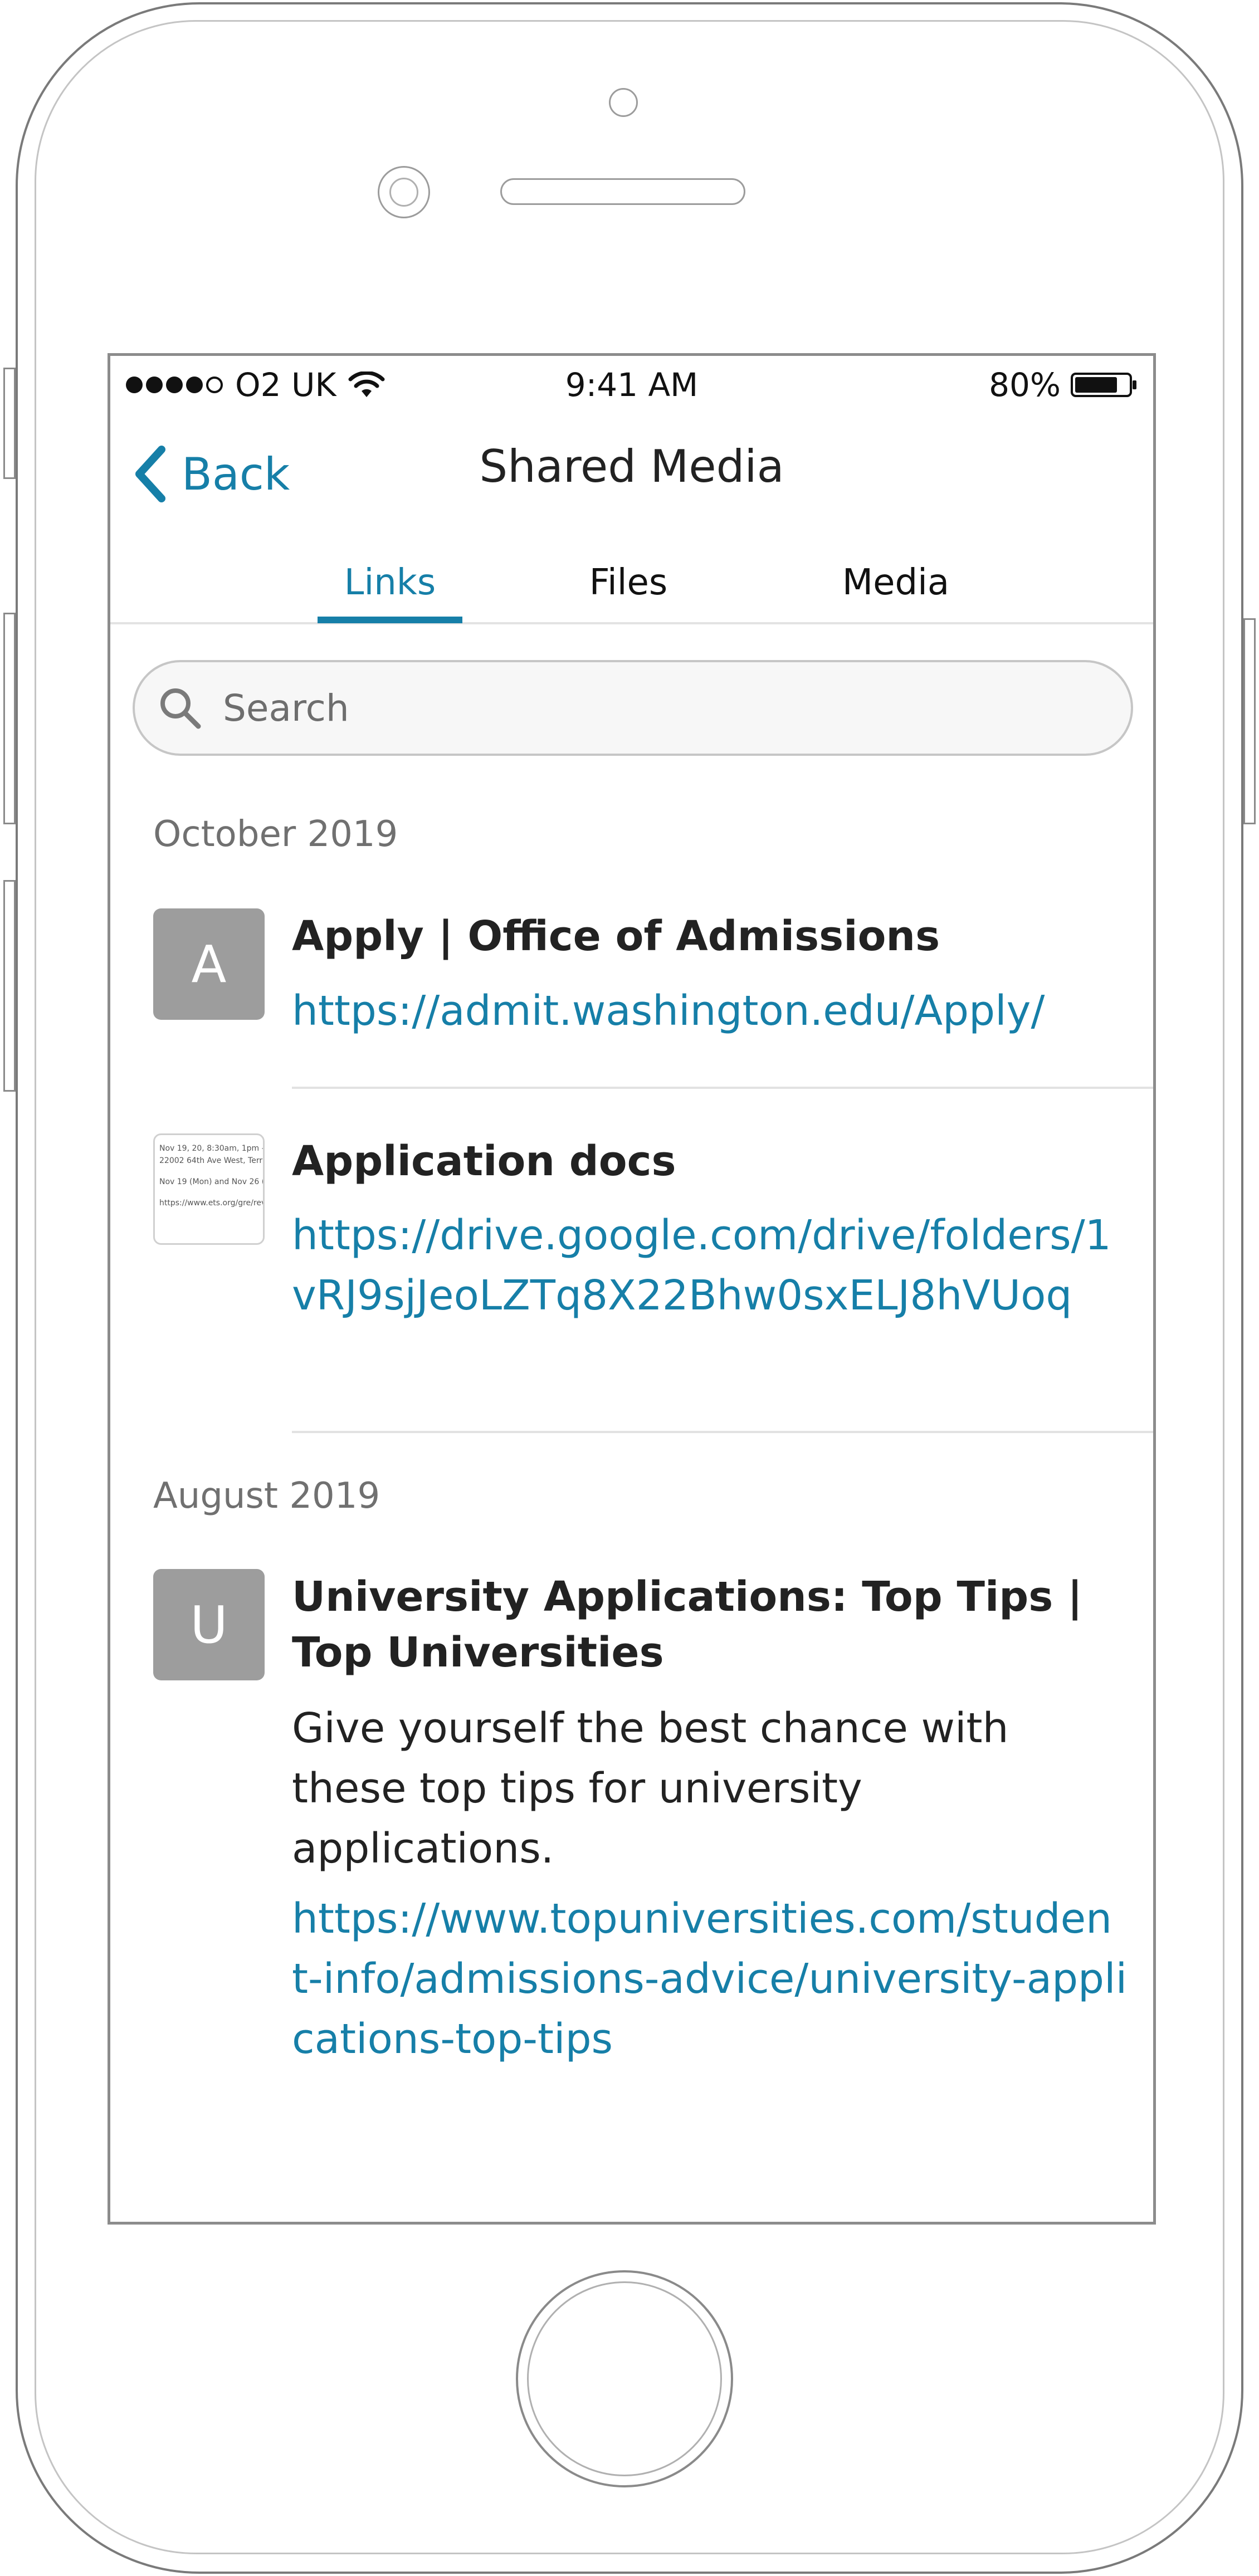  What do you see at coordinates (628, 589) in the screenshot?
I see `tab-files: Files` at bounding box center [628, 589].